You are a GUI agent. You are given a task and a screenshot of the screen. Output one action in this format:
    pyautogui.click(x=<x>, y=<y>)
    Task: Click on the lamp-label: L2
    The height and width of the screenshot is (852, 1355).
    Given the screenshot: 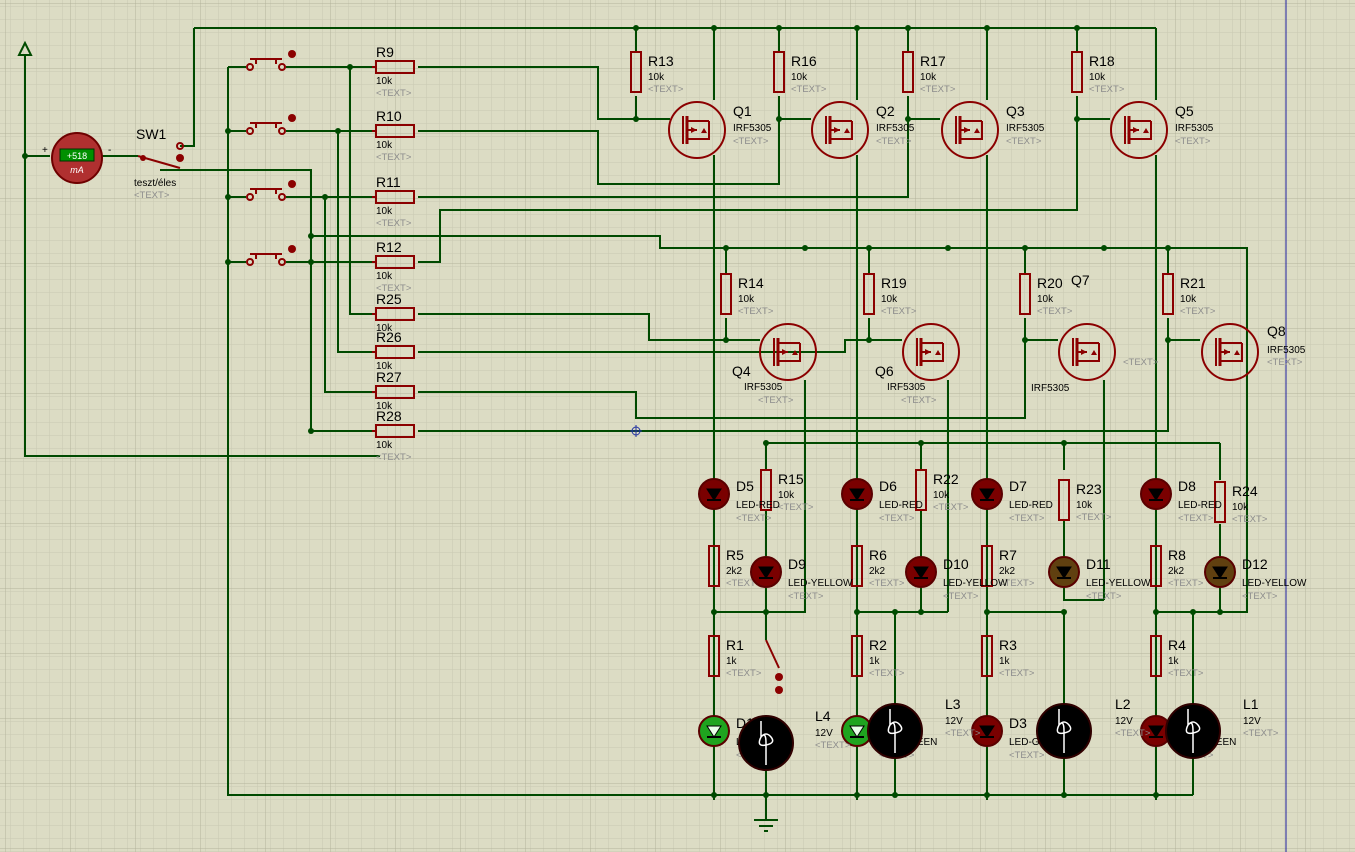 What is the action you would take?
    pyautogui.click(x=1123, y=704)
    